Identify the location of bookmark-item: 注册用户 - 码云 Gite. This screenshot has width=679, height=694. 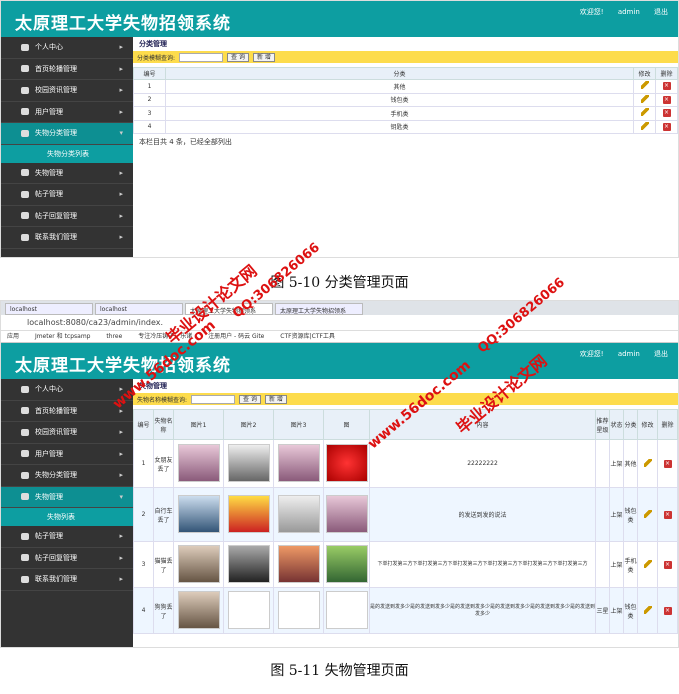
(236, 336).